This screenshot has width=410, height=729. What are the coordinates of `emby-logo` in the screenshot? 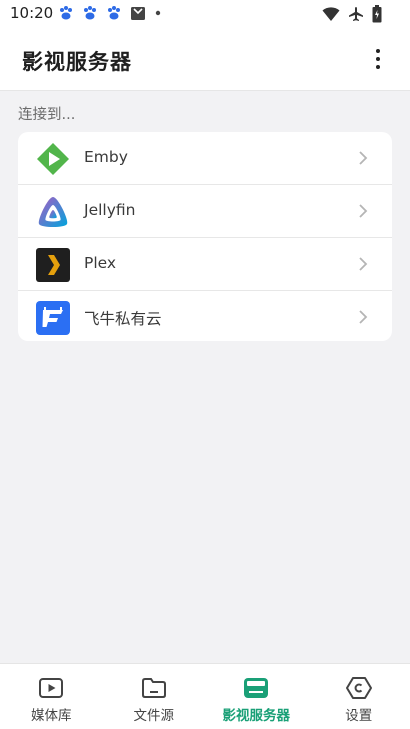 It's located at (53, 159).